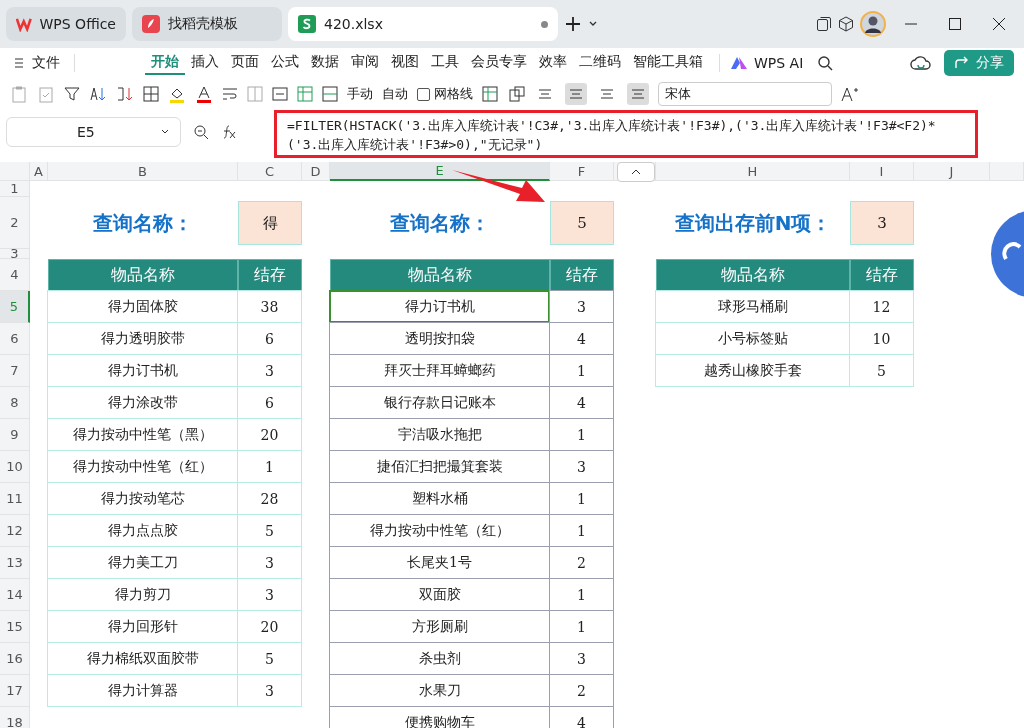 The width and height of the screenshot is (1024, 728). What do you see at coordinates (582, 171) in the screenshot?
I see `column-header: F` at bounding box center [582, 171].